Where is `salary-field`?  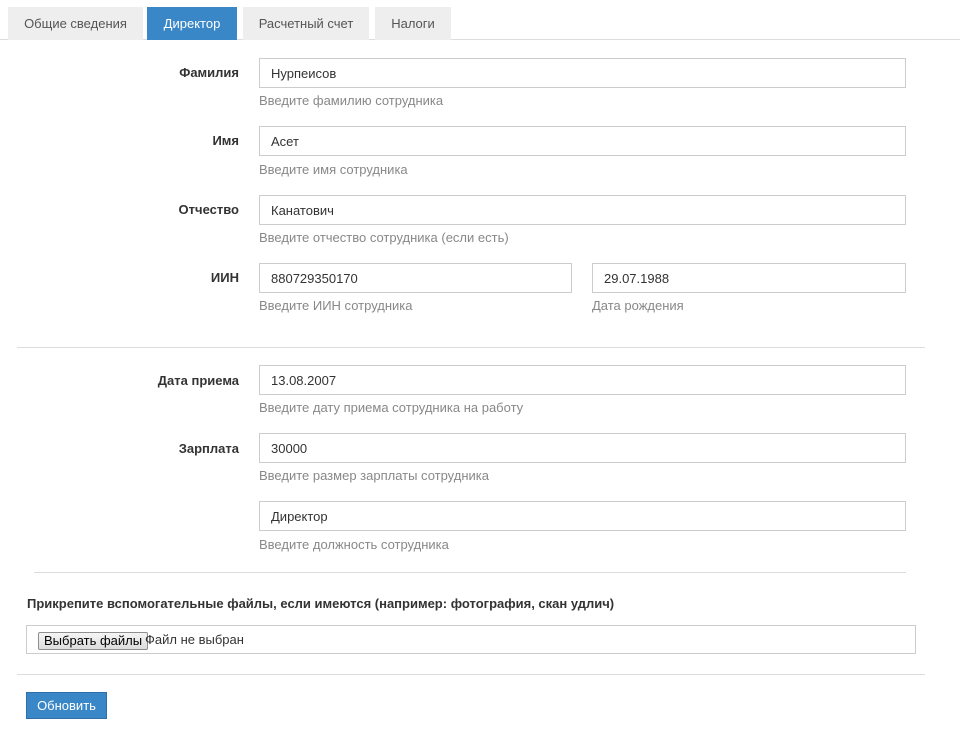
salary-field is located at coordinates (582, 448).